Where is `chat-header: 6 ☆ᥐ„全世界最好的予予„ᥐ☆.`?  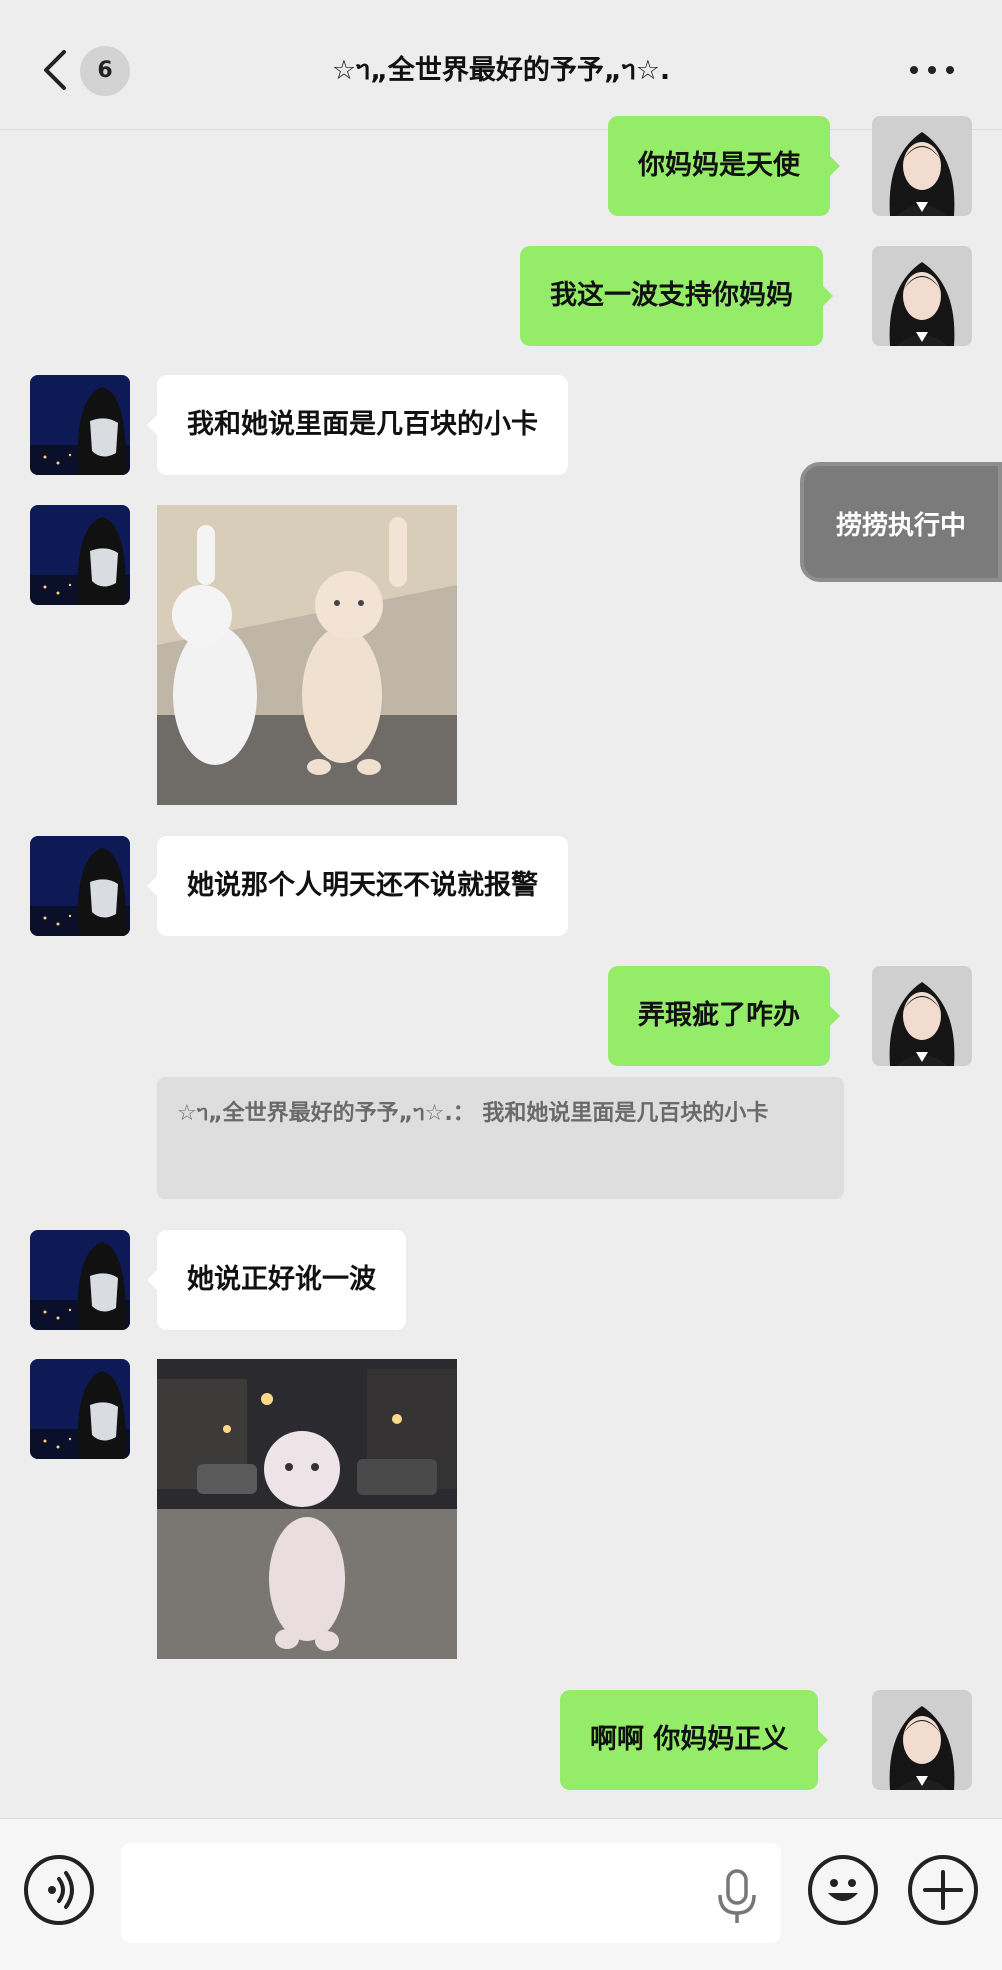 chat-header: 6 ☆ᥐ„全世界最好的予予„ᥐ☆. is located at coordinates (501, 65).